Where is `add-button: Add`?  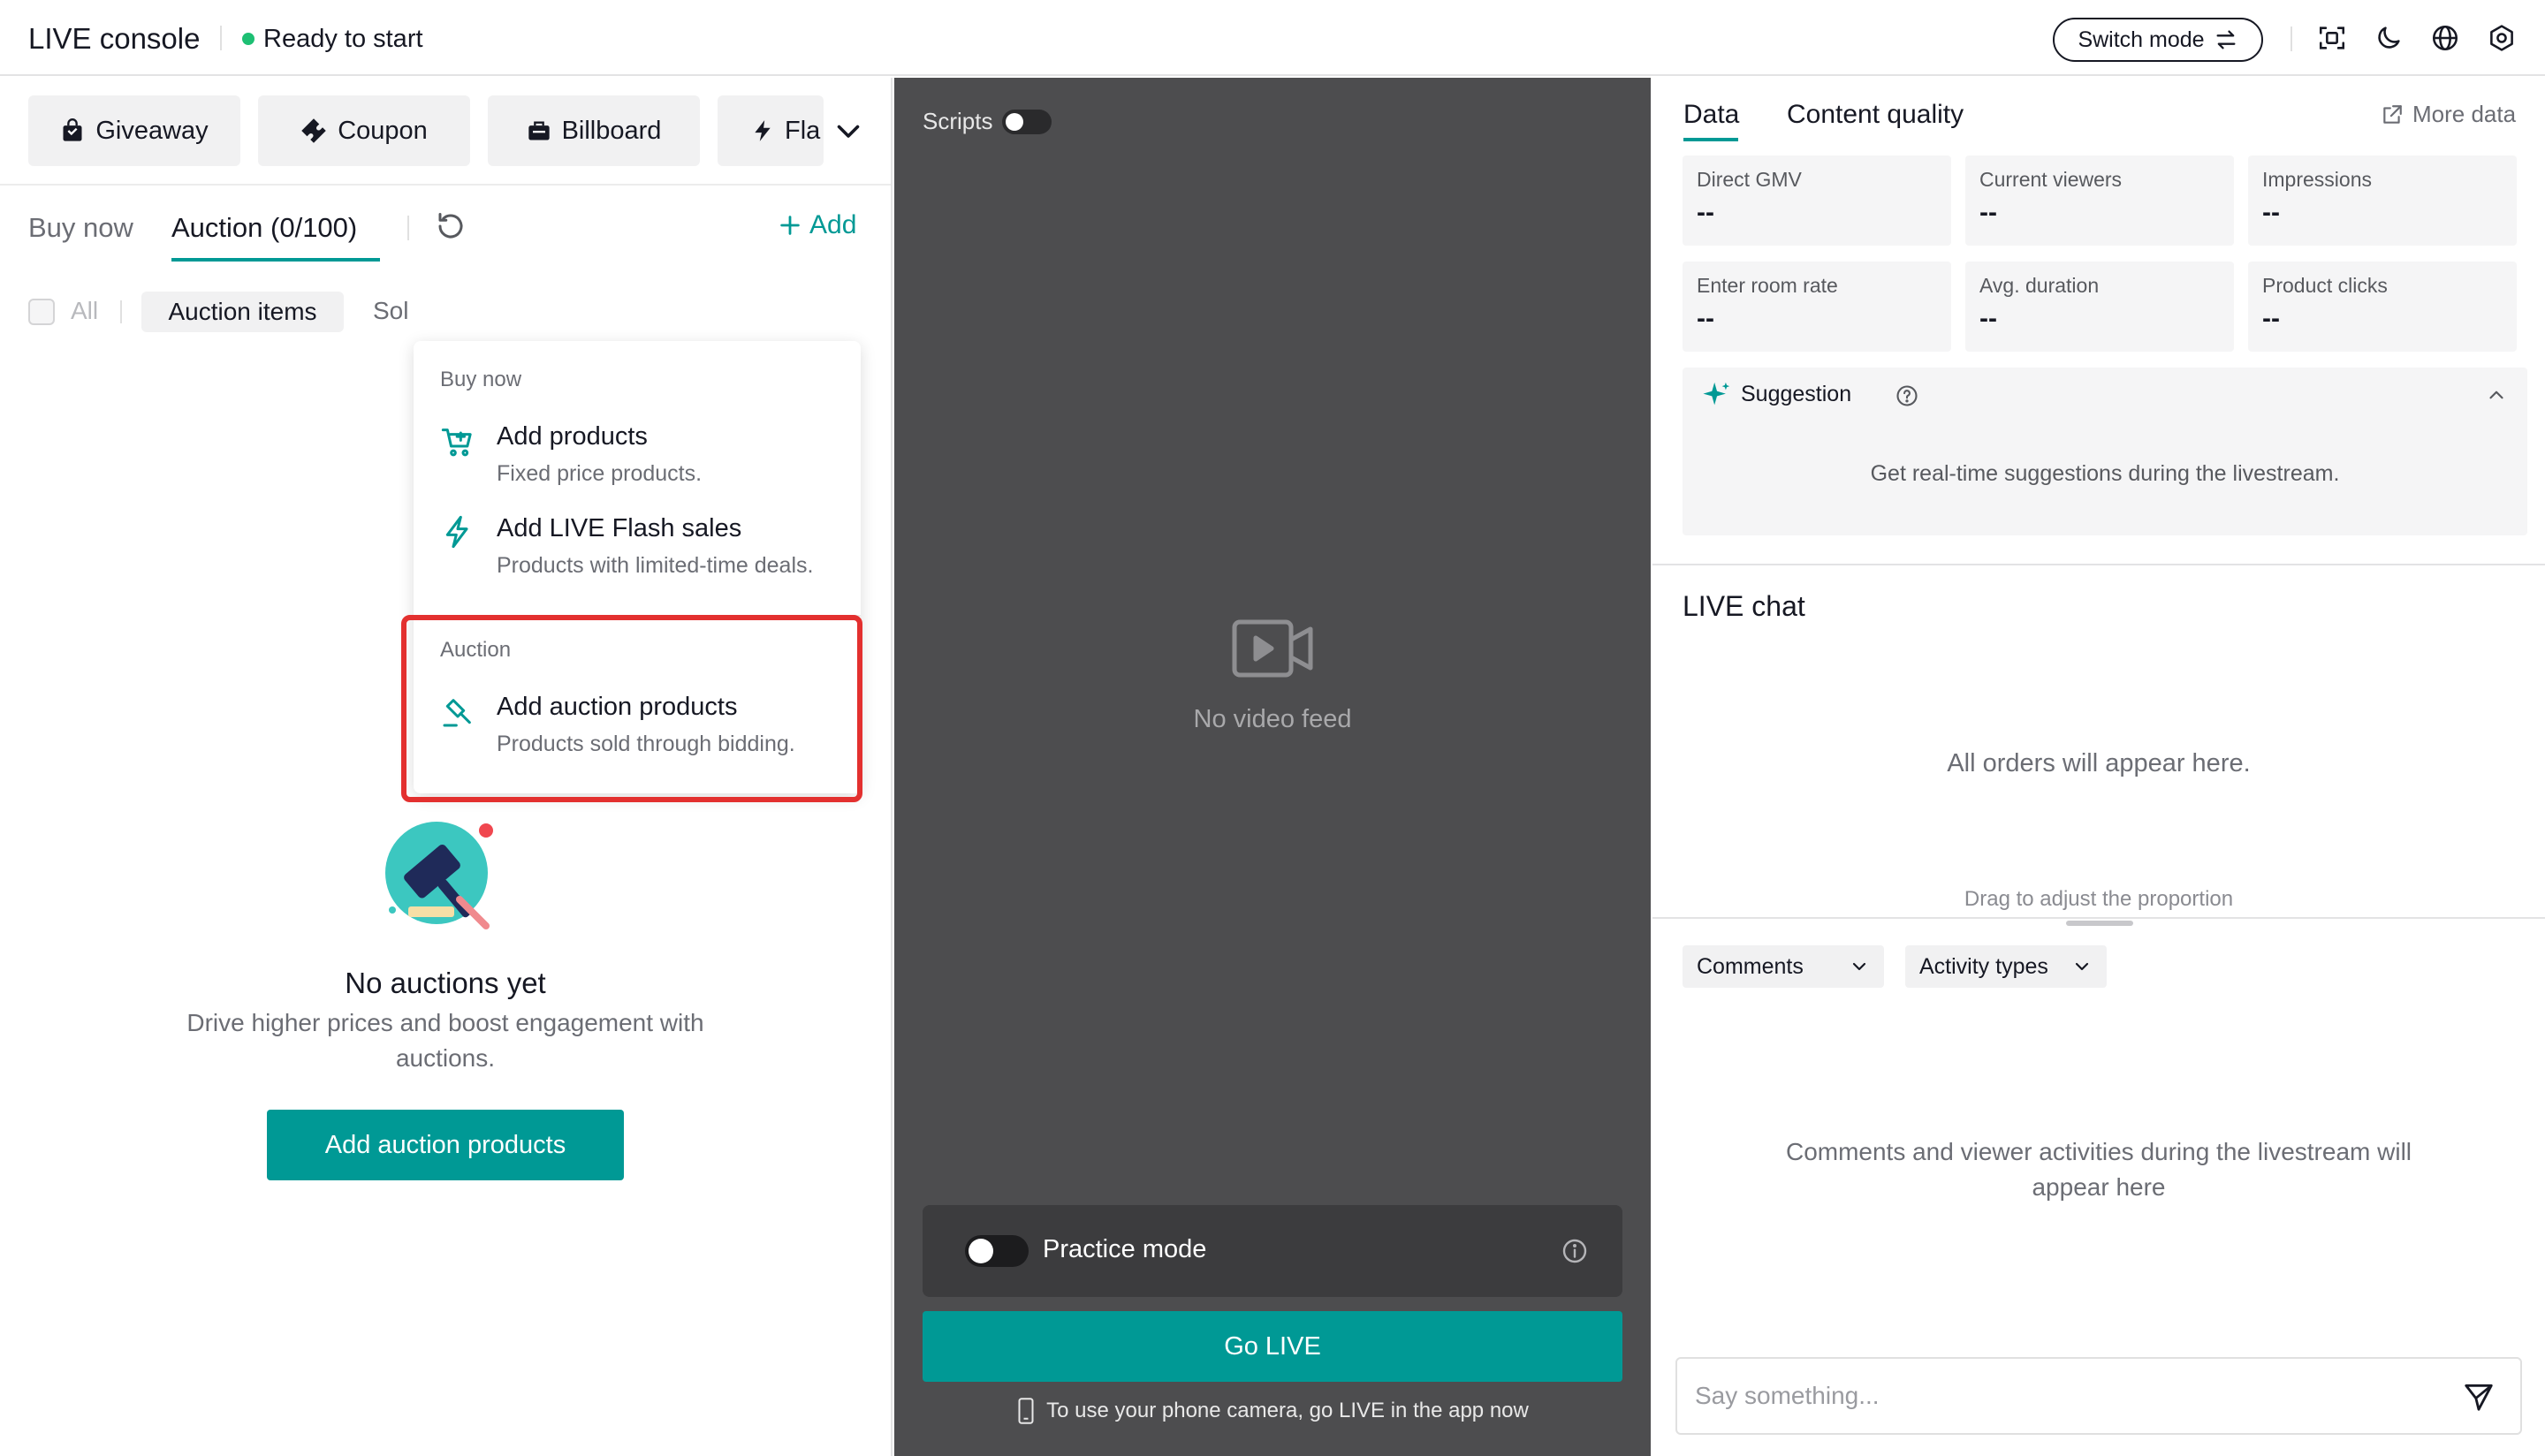 add-button: Add is located at coordinates (817, 225).